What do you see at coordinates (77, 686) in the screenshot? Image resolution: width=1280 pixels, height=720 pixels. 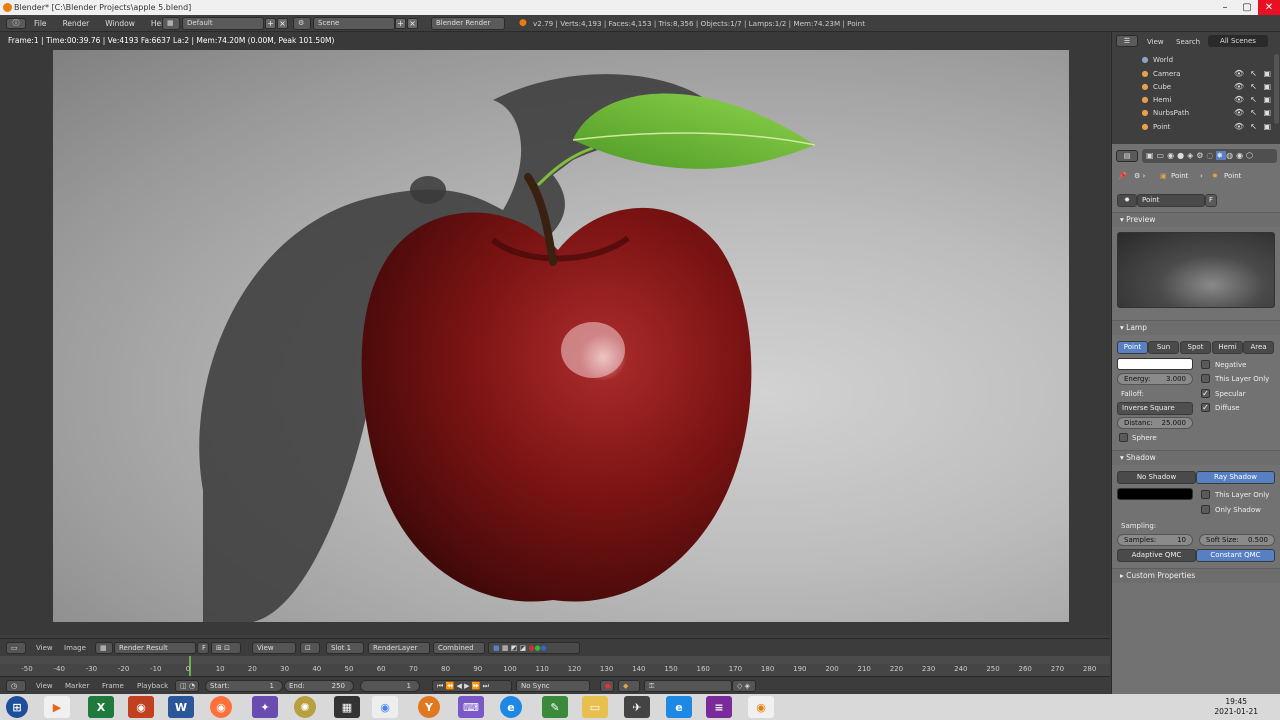 I see `menu-marker: Marker` at bounding box center [77, 686].